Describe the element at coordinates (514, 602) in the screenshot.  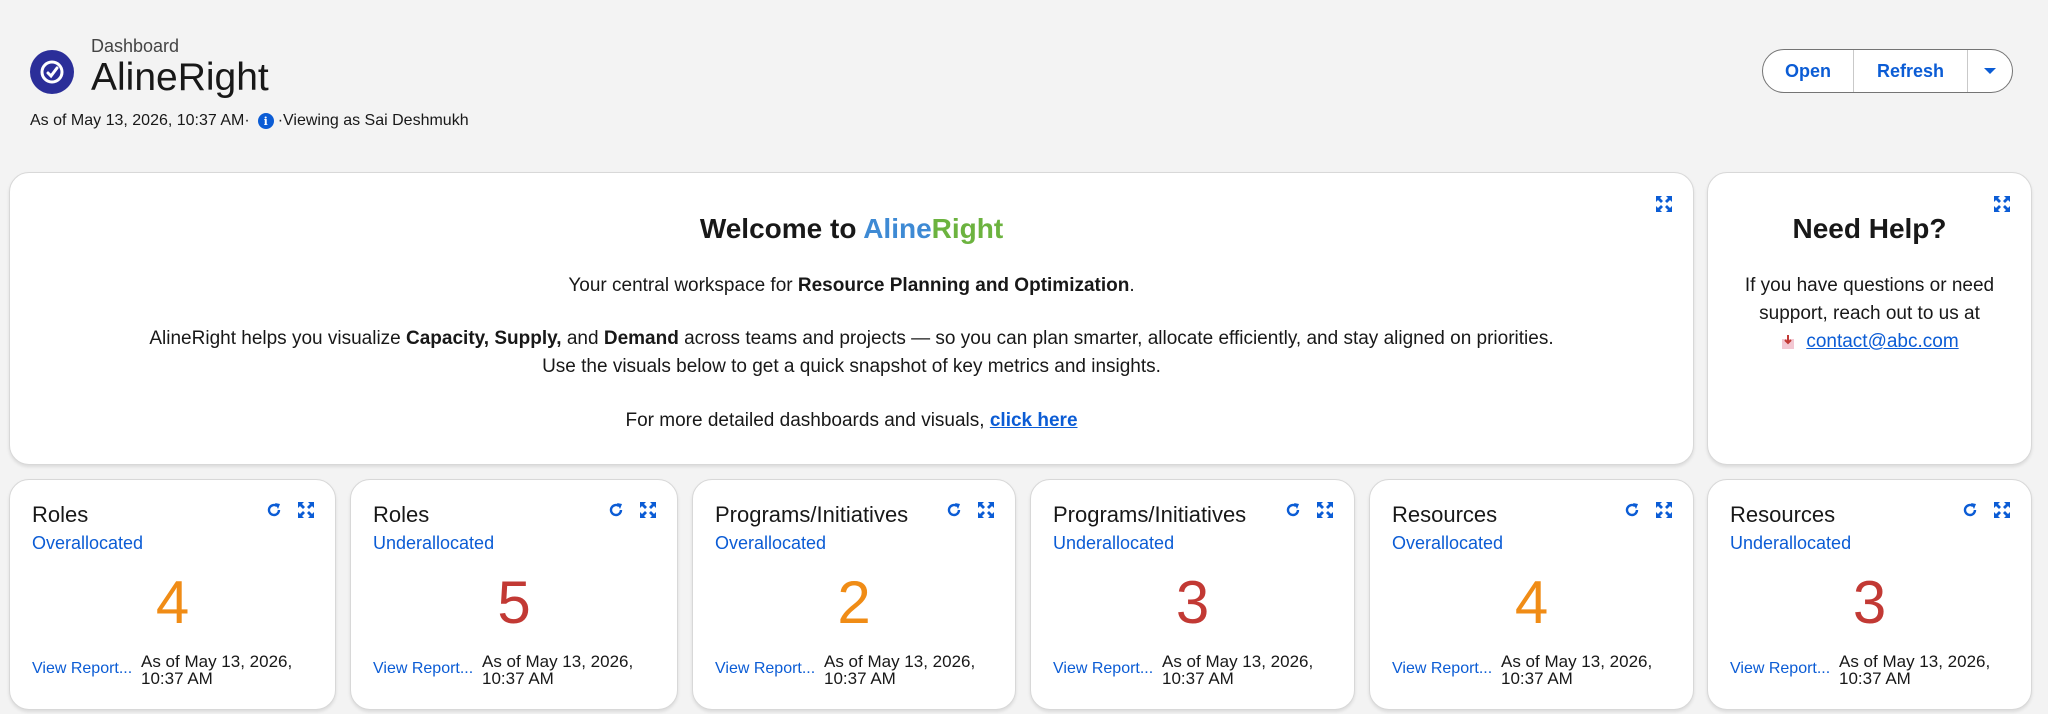
I see `metric-value: 5` at that location.